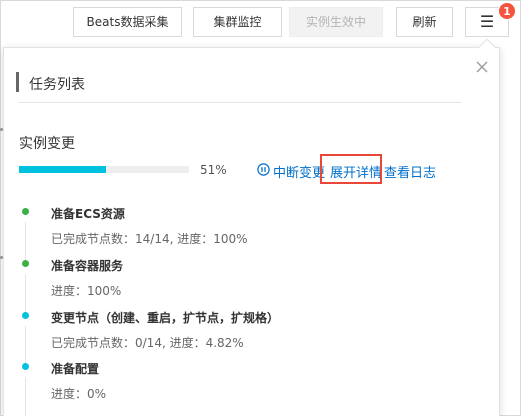  Describe the element at coordinates (57, 85) in the screenshot. I see `panel-title: 任务列表` at that location.